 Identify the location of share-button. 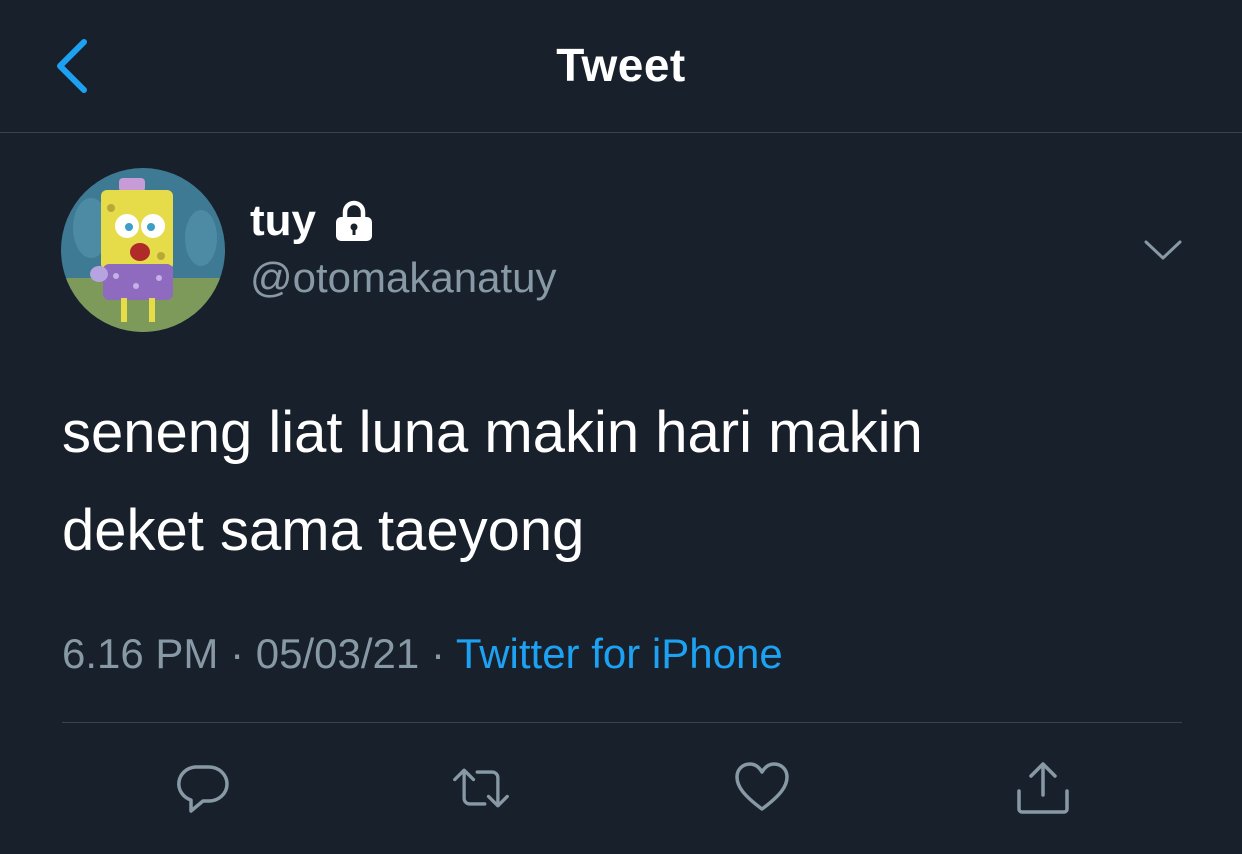
(1043, 788).